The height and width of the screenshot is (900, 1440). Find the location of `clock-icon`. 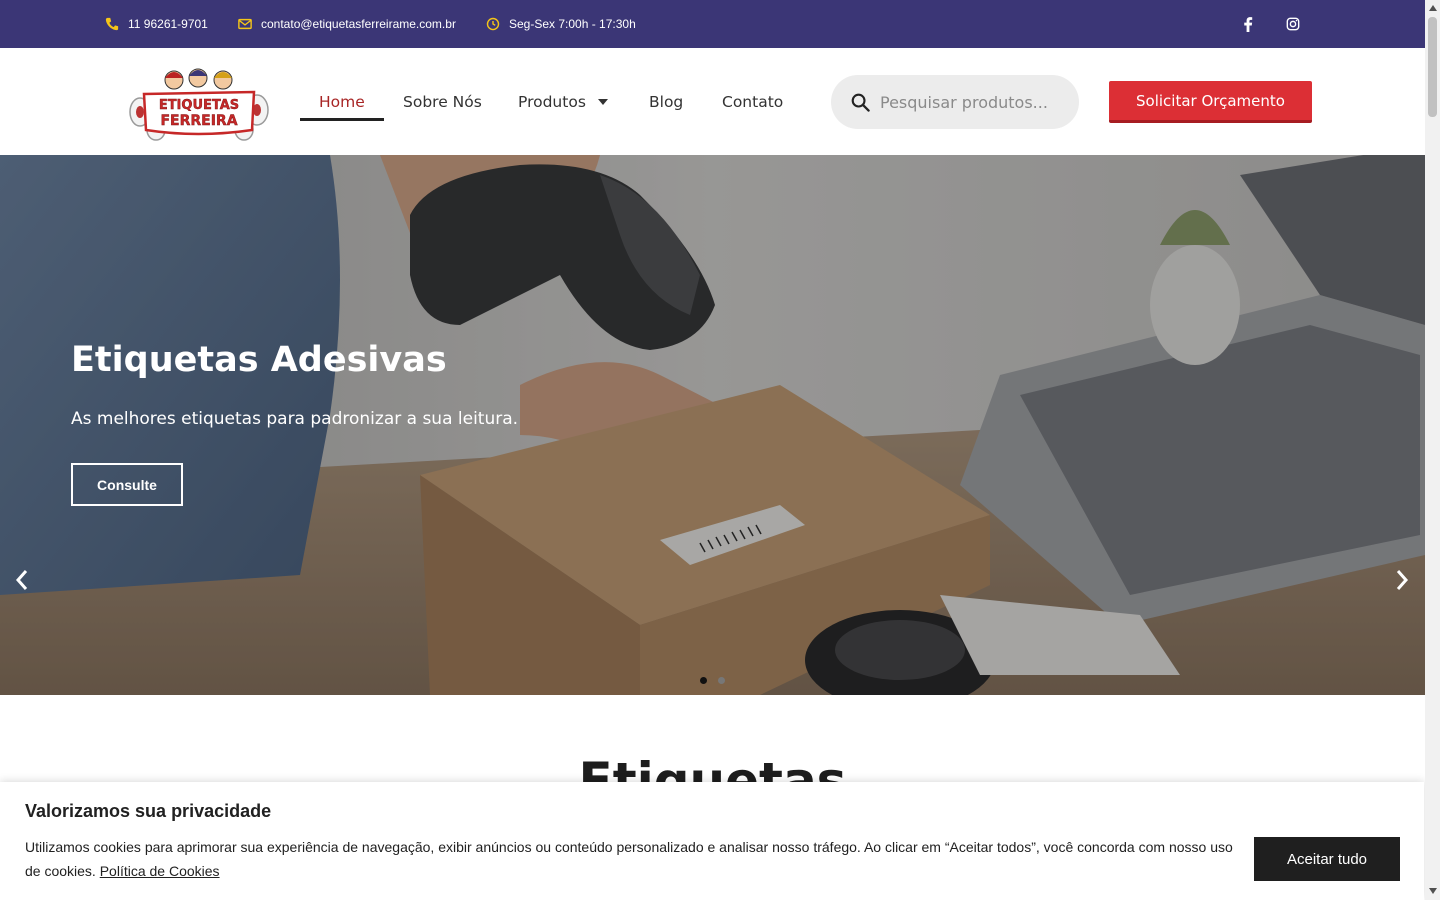

clock-icon is located at coordinates (493, 24).